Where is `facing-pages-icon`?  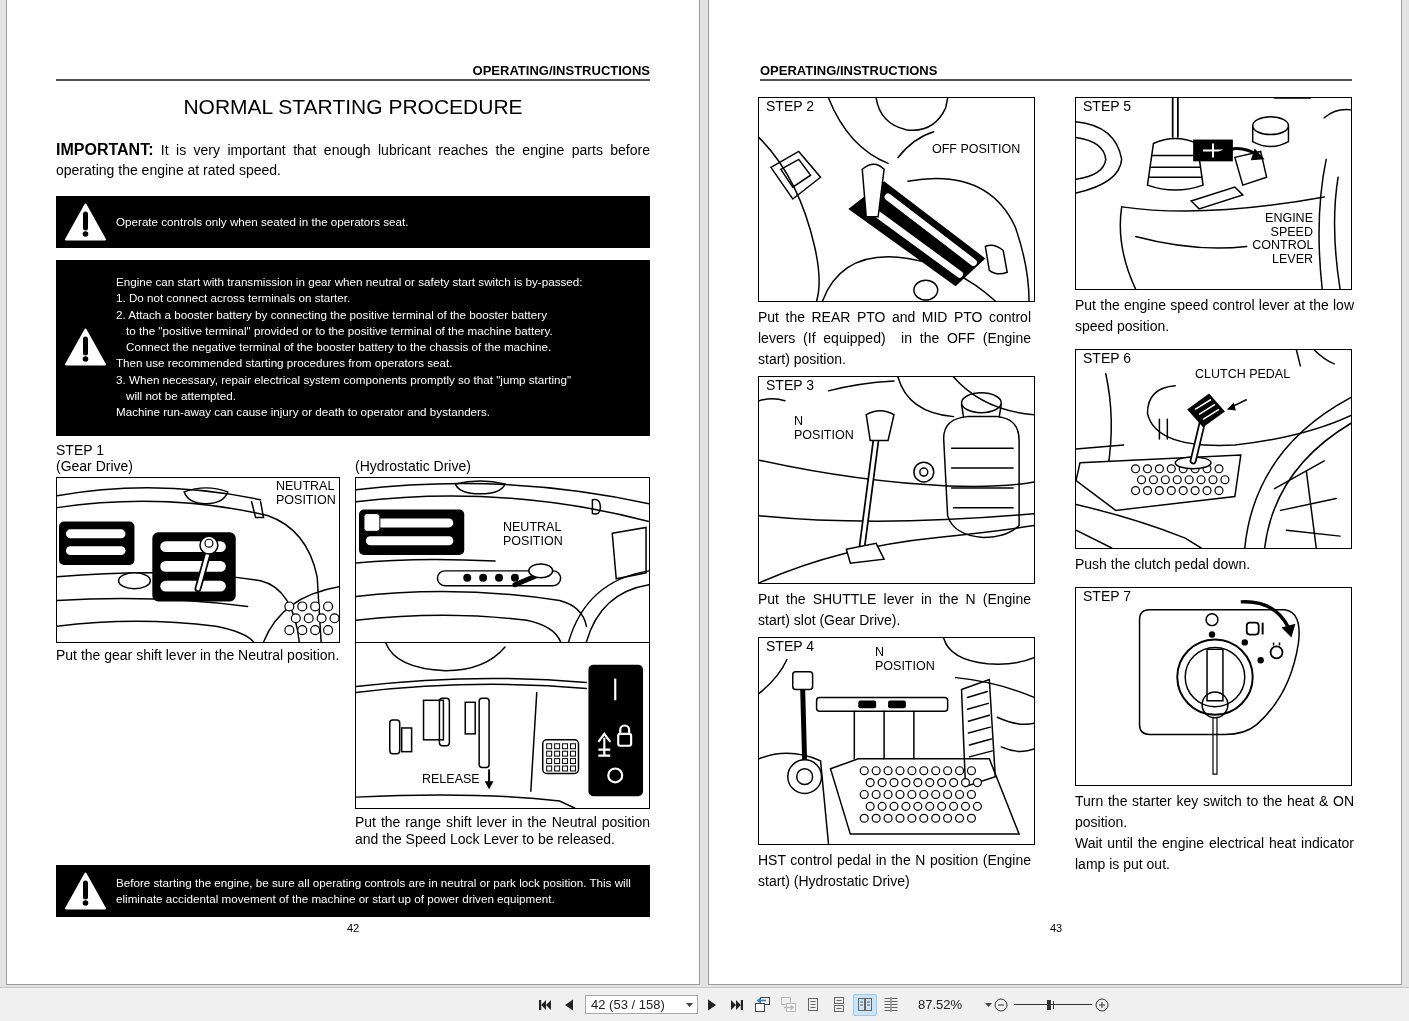
facing-pages-icon is located at coordinates (865, 1004).